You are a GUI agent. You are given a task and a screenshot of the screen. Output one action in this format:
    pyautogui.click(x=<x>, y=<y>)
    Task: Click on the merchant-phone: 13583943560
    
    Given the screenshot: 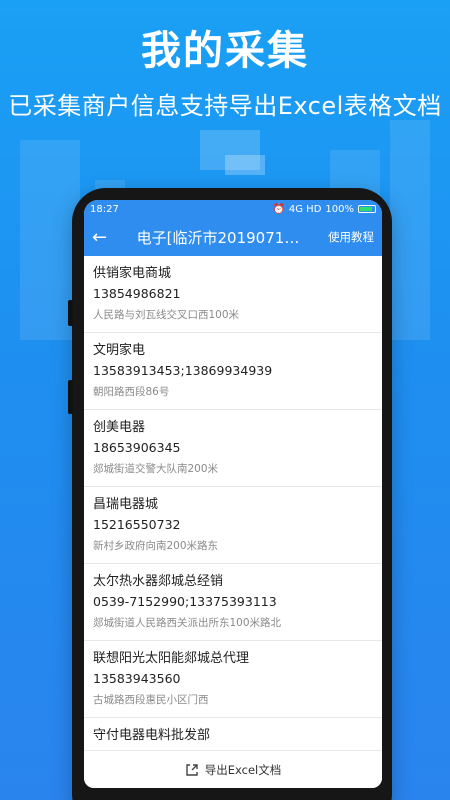 What is the action you would take?
    pyautogui.click(x=137, y=678)
    